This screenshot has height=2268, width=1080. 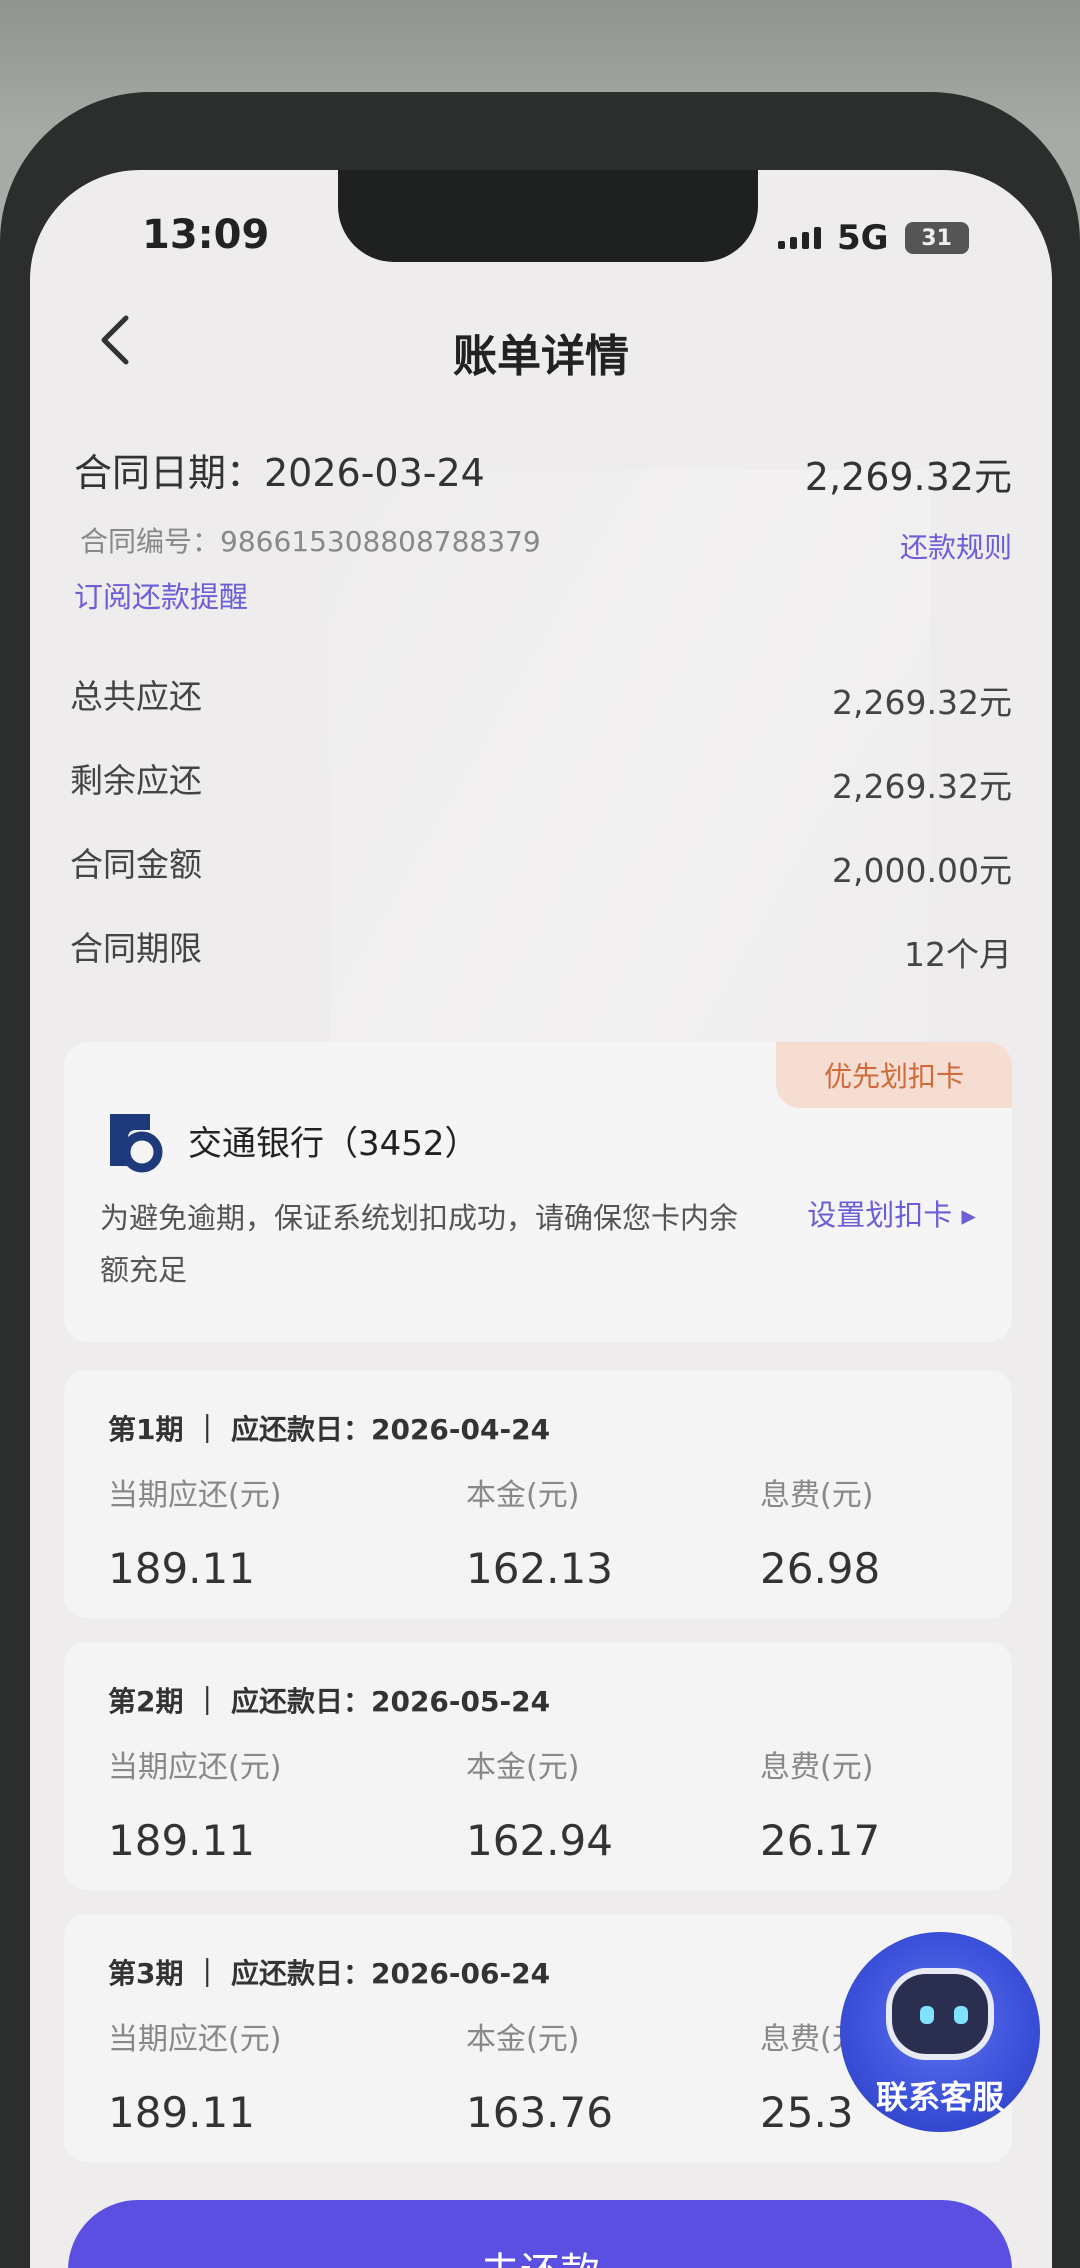 I want to click on priority-card-badge: 优先划扣卡, so click(x=894, y=1075).